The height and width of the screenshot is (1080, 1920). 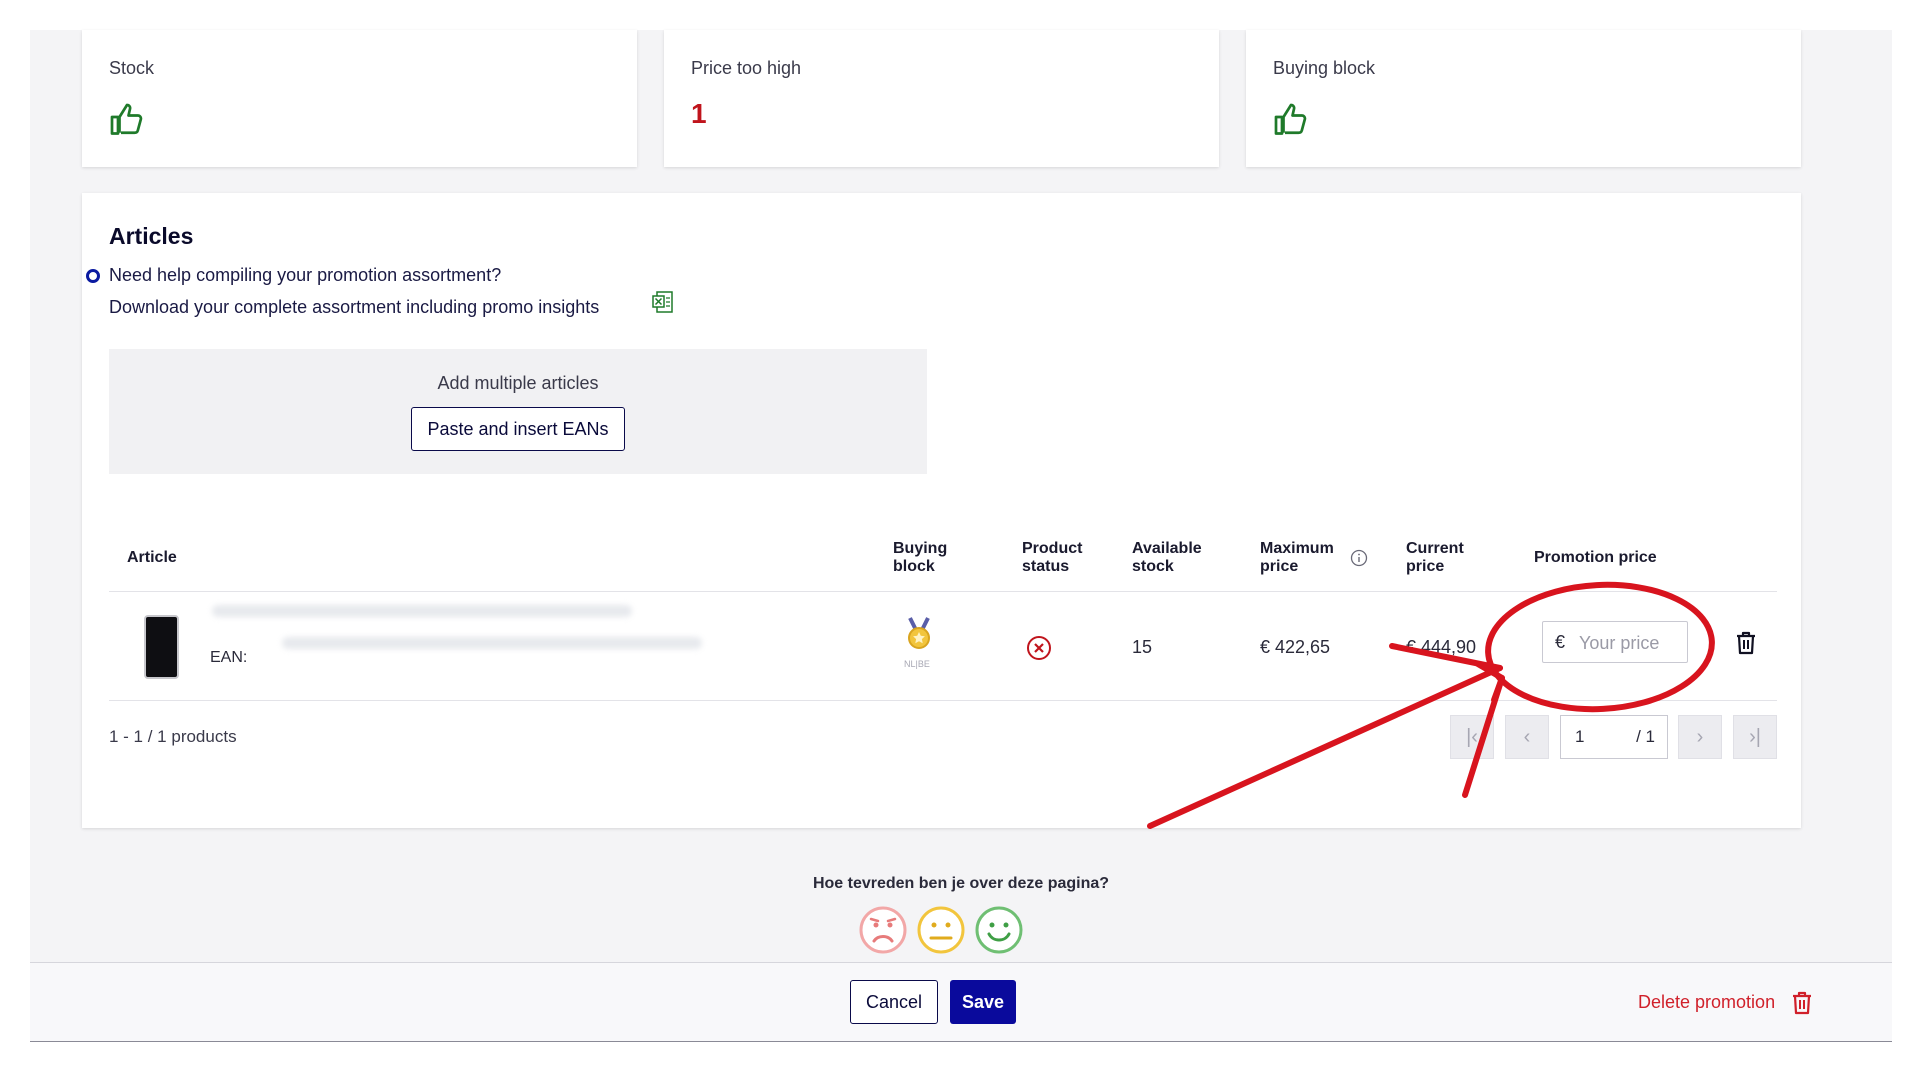 I want to click on header-line: block, so click(x=914, y=566).